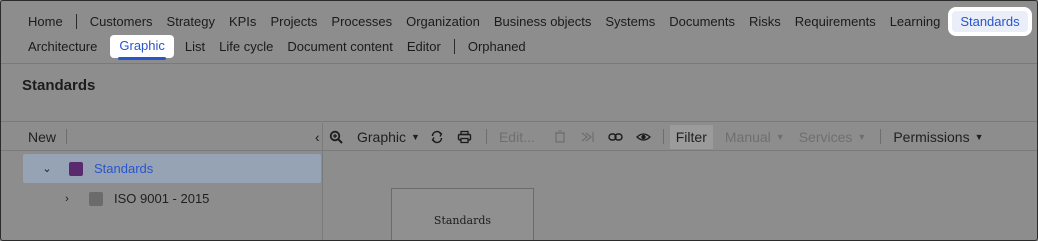 This screenshot has width=1038, height=241. What do you see at coordinates (437, 137) in the screenshot?
I see `refresh-icon` at bounding box center [437, 137].